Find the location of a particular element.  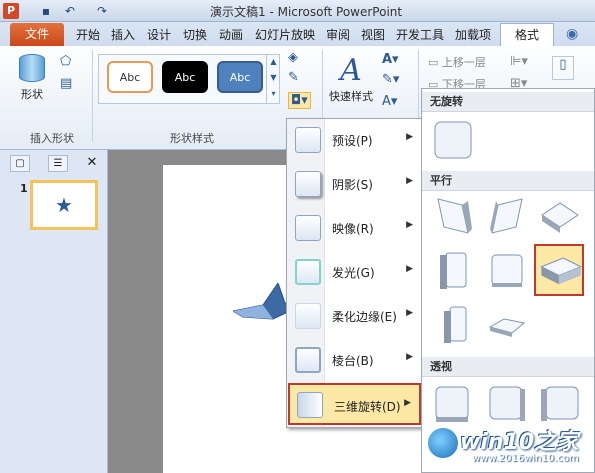

tab-animations: 动画 is located at coordinates (231, 35).